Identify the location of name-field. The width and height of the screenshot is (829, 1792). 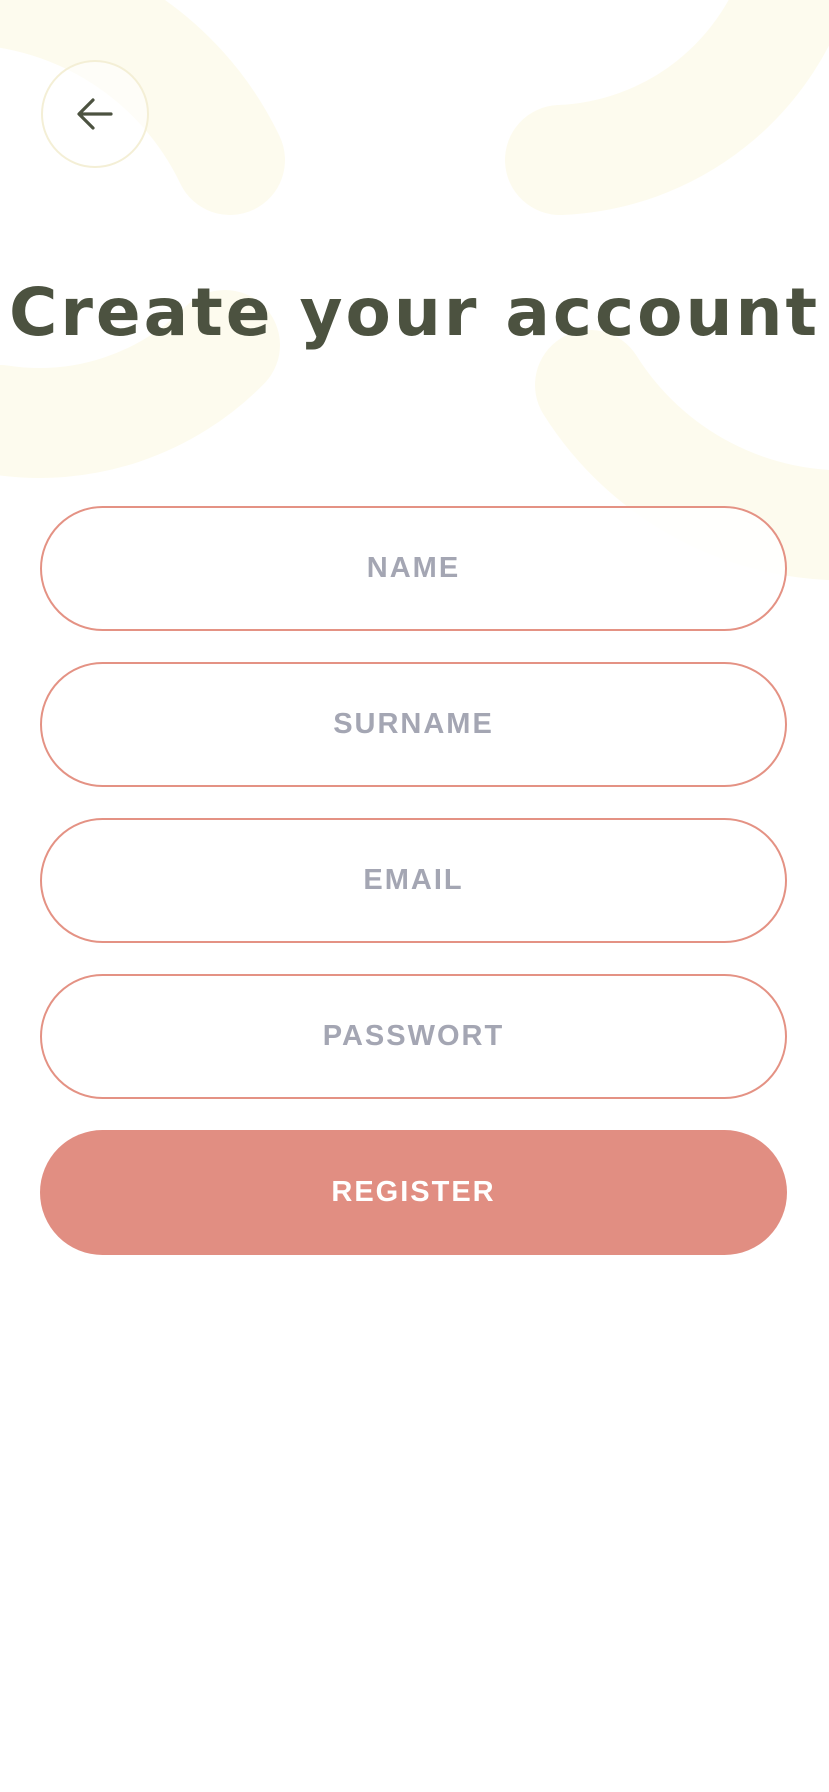
(413, 568).